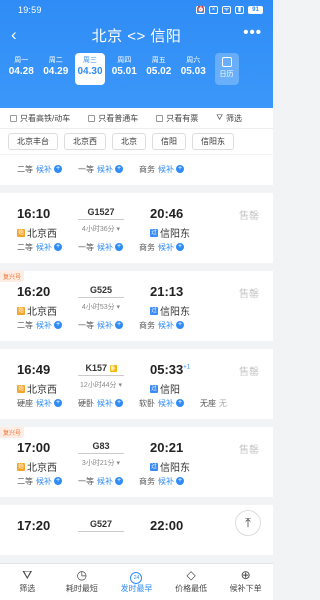 The width and height of the screenshot is (320, 600). What do you see at coordinates (226, 69) in the screenshot?
I see `calendar-button: 日历` at bounding box center [226, 69].